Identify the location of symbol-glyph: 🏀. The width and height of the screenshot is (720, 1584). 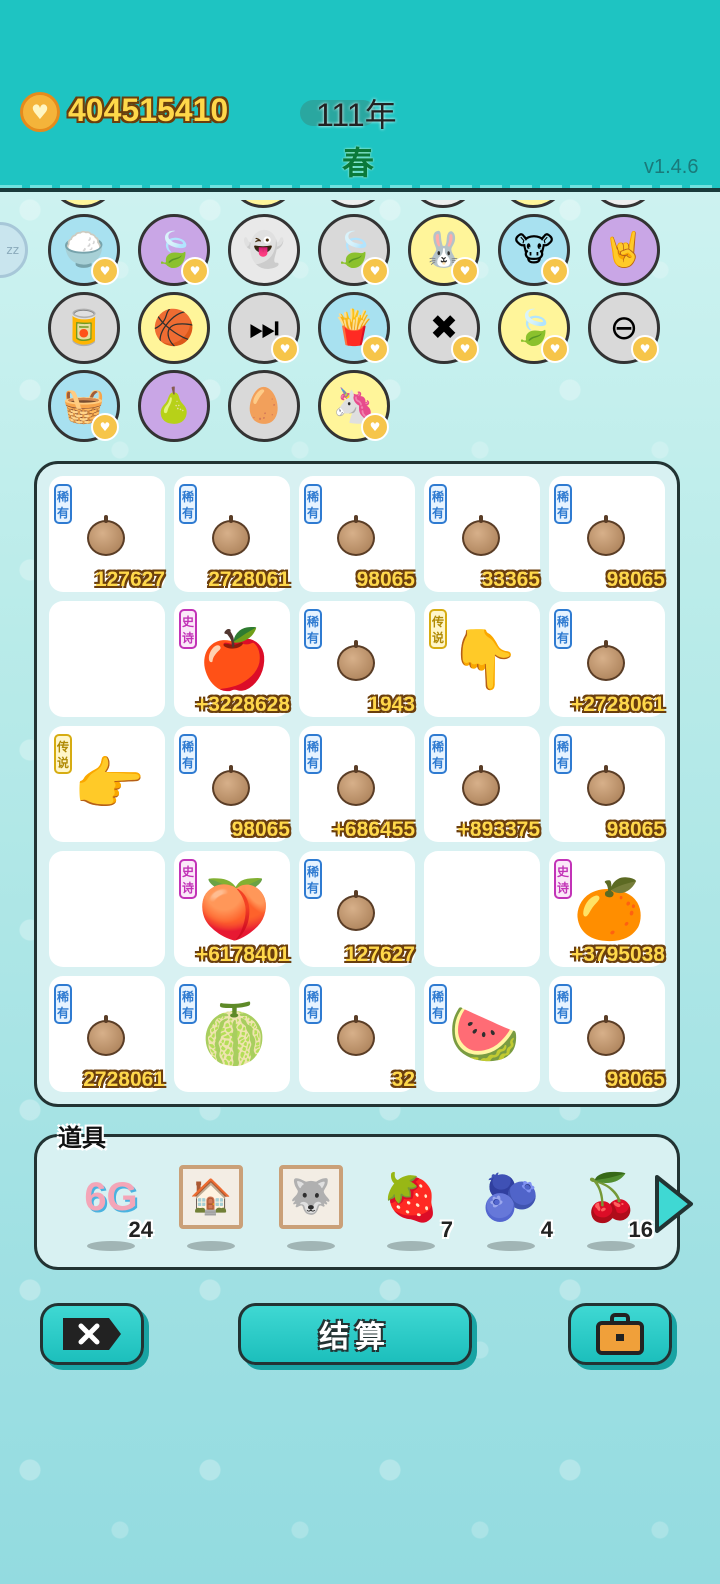
(174, 328).